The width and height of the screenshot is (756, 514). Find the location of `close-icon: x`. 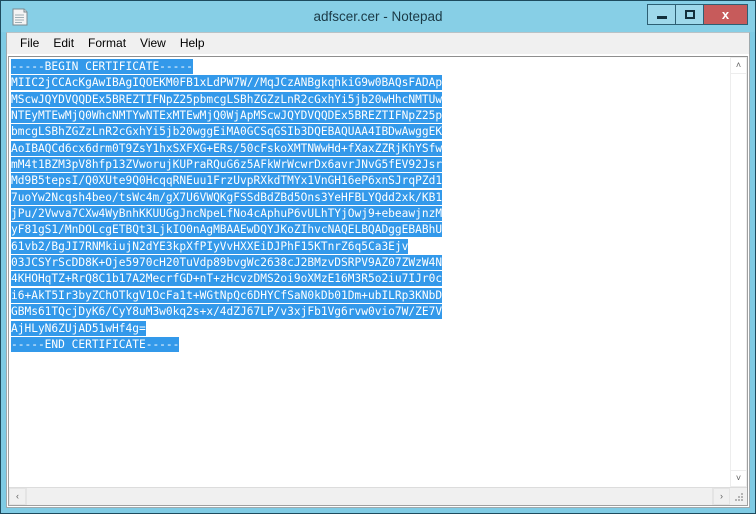

close-icon: x is located at coordinates (725, 14).